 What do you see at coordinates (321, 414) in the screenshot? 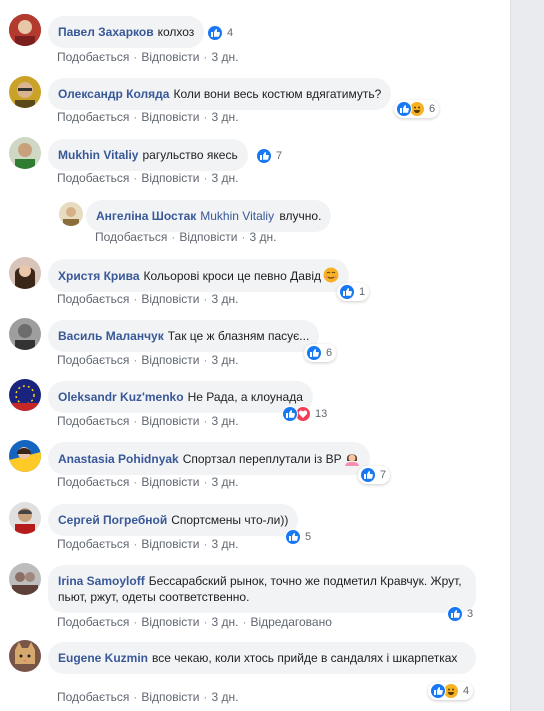
I see `reaction-count: 13` at bounding box center [321, 414].